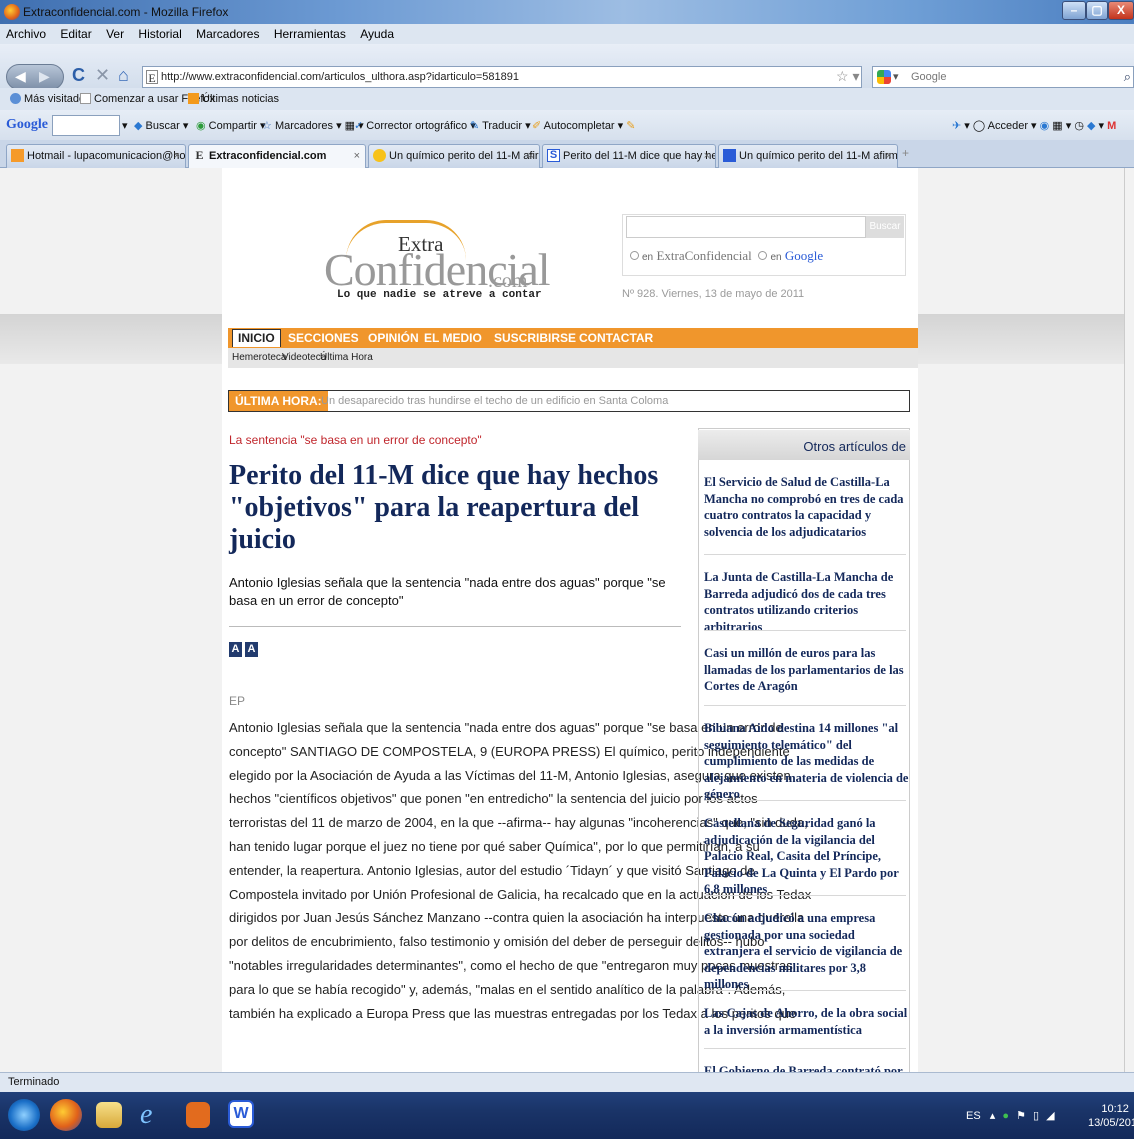  What do you see at coordinates (78, 75) in the screenshot?
I see `reload-icon: C` at bounding box center [78, 75].